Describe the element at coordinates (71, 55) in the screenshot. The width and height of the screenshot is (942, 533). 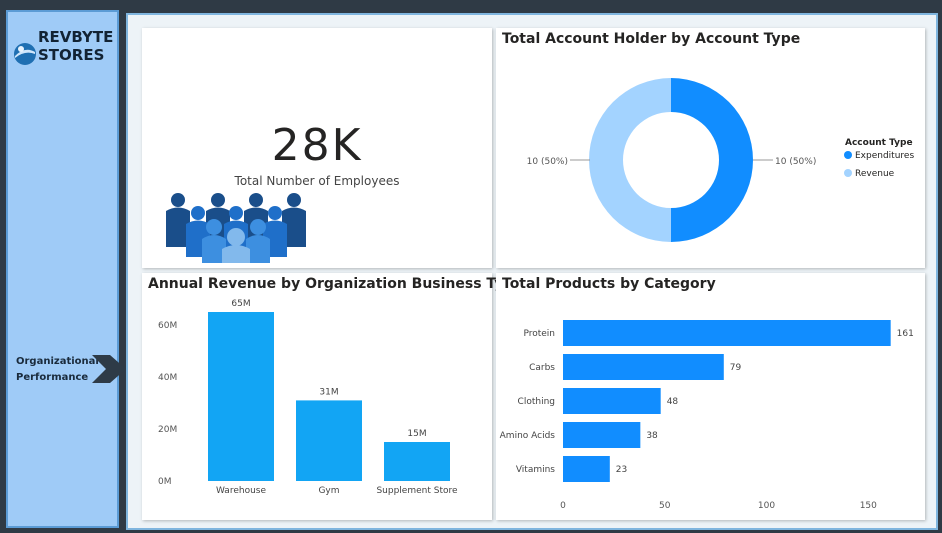
I see `brand-line-2: STORES` at that location.